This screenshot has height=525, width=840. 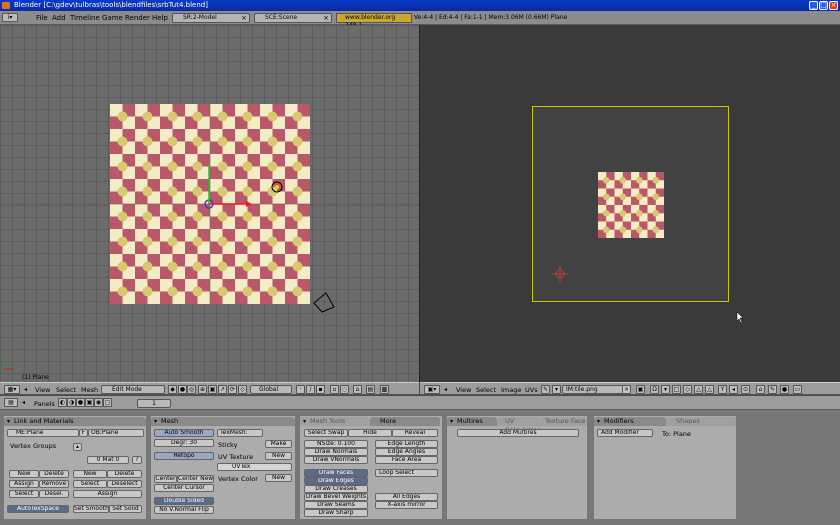 I want to click on shading-icon: ●, so click(x=80, y=402).